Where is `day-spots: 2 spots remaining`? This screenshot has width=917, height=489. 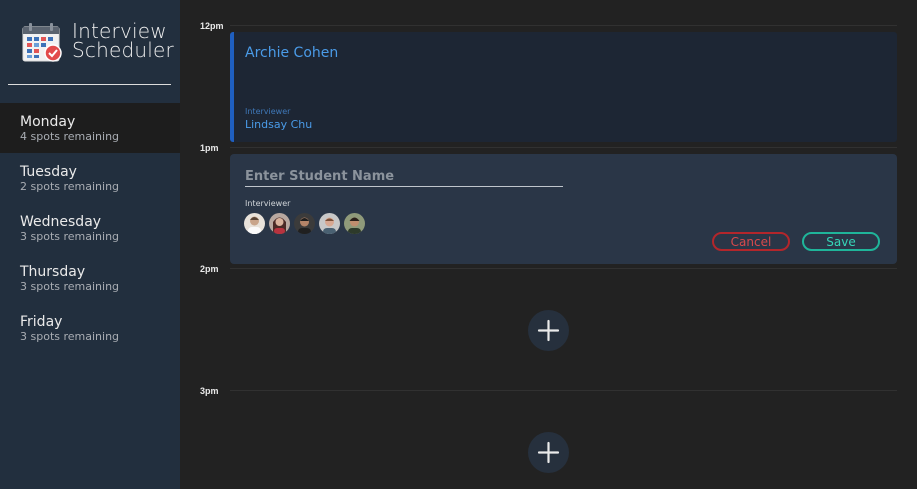
day-spots: 2 spots remaining is located at coordinates (70, 186).